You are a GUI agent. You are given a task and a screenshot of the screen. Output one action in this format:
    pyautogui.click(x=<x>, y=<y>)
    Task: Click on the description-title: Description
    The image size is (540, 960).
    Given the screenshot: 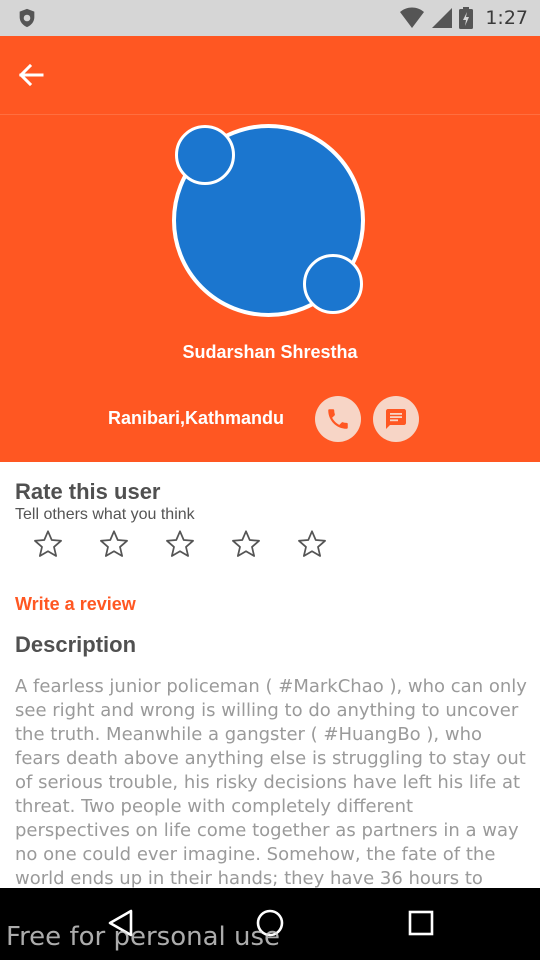 What is the action you would take?
    pyautogui.click(x=76, y=644)
    